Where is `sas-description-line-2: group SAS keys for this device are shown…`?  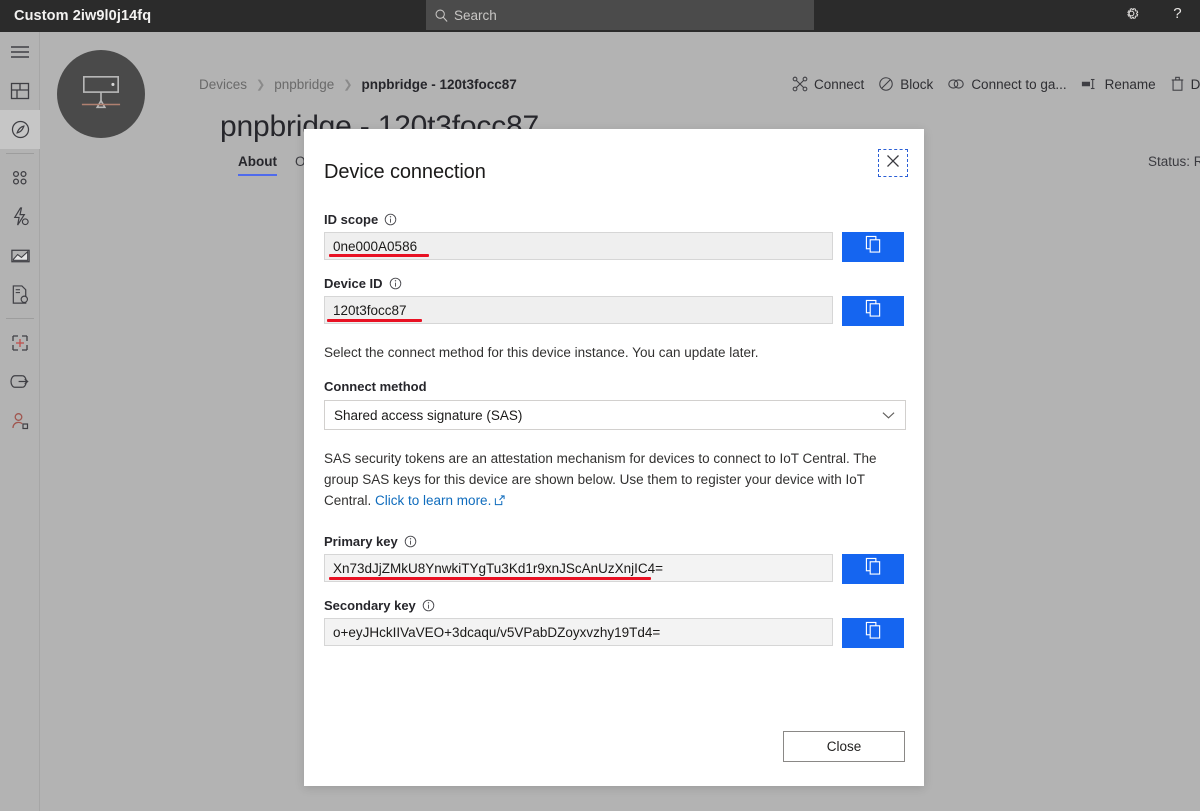 sas-description-line-2: group SAS keys for this device are shown… is located at coordinates (594, 479).